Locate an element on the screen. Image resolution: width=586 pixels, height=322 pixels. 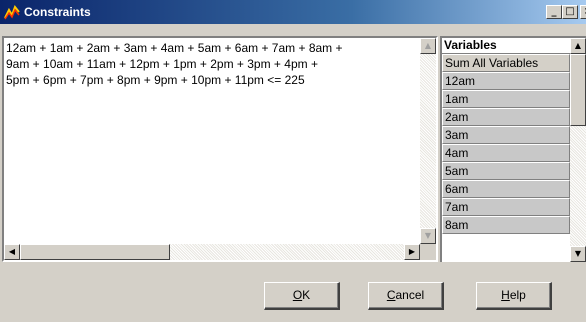
scroll-up-button: ▲ is located at coordinates (428, 46).